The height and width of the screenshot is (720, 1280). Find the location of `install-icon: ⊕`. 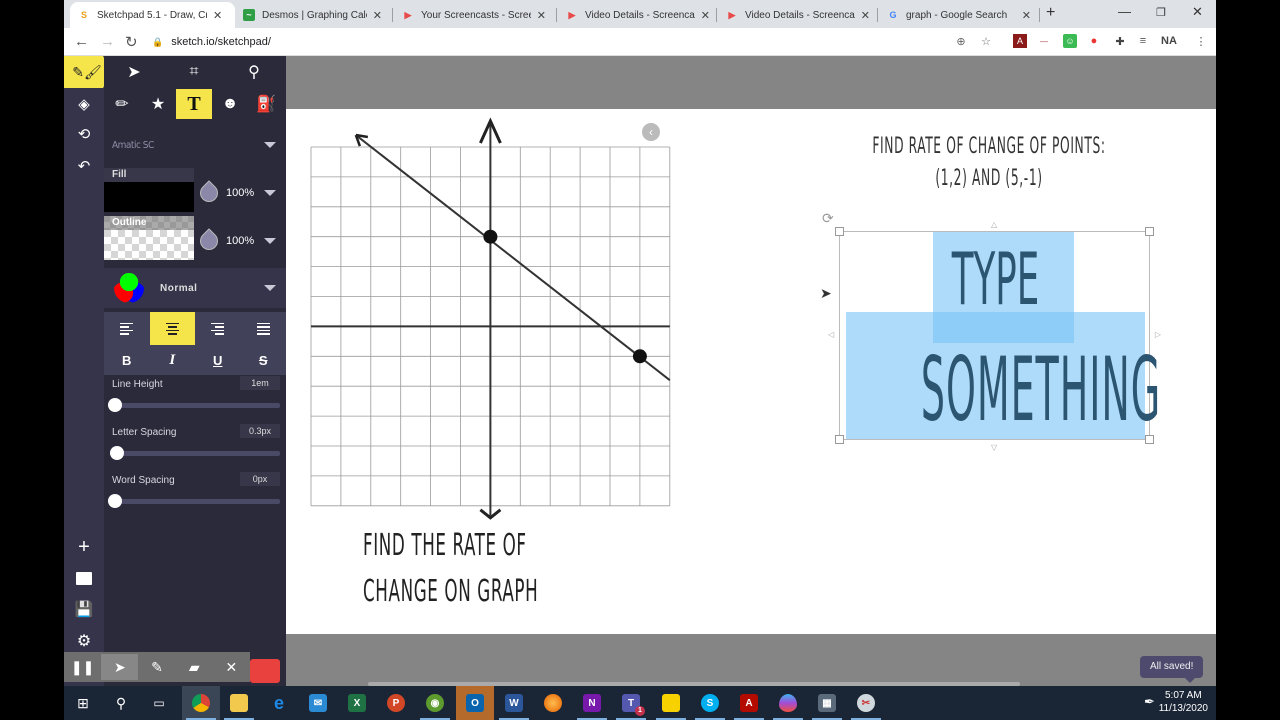

install-icon: ⊕ is located at coordinates (961, 41).